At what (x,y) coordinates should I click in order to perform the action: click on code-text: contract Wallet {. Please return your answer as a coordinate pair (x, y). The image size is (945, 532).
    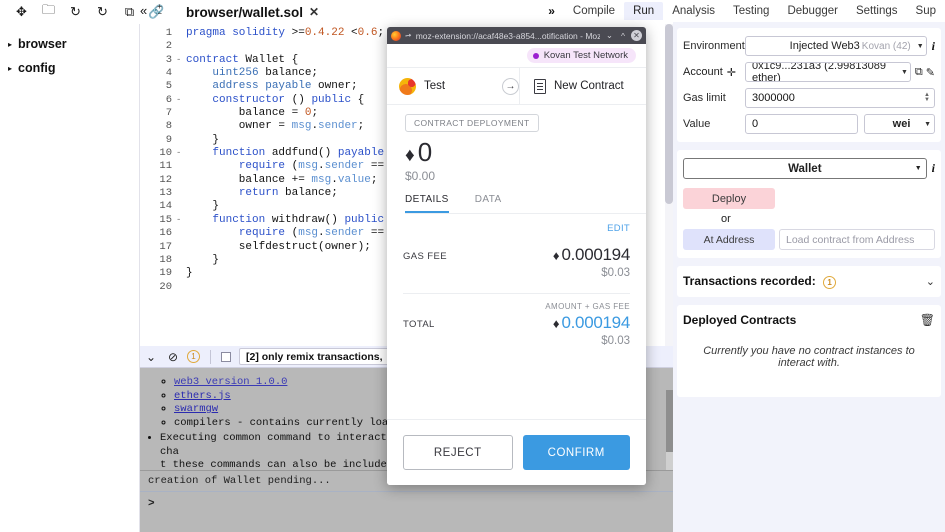
    Looking at the image, I should click on (242, 59).